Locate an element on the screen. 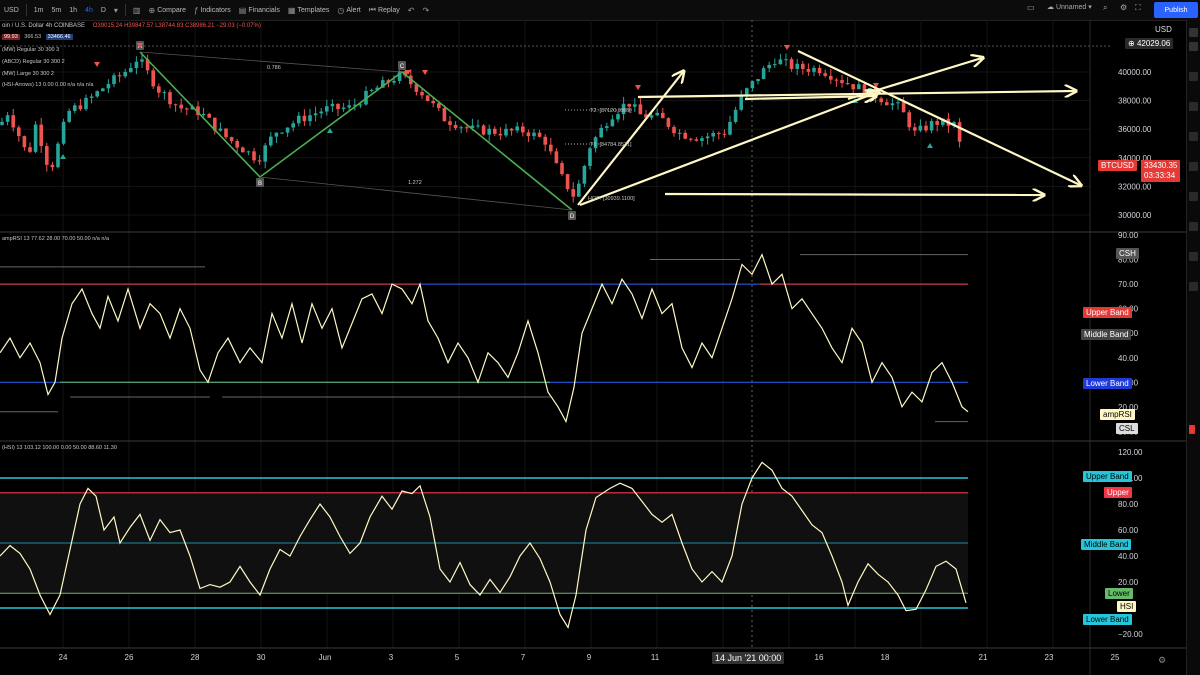 The image size is (1200, 675). plus-icon: ⊕ is located at coordinates (1131, 43).